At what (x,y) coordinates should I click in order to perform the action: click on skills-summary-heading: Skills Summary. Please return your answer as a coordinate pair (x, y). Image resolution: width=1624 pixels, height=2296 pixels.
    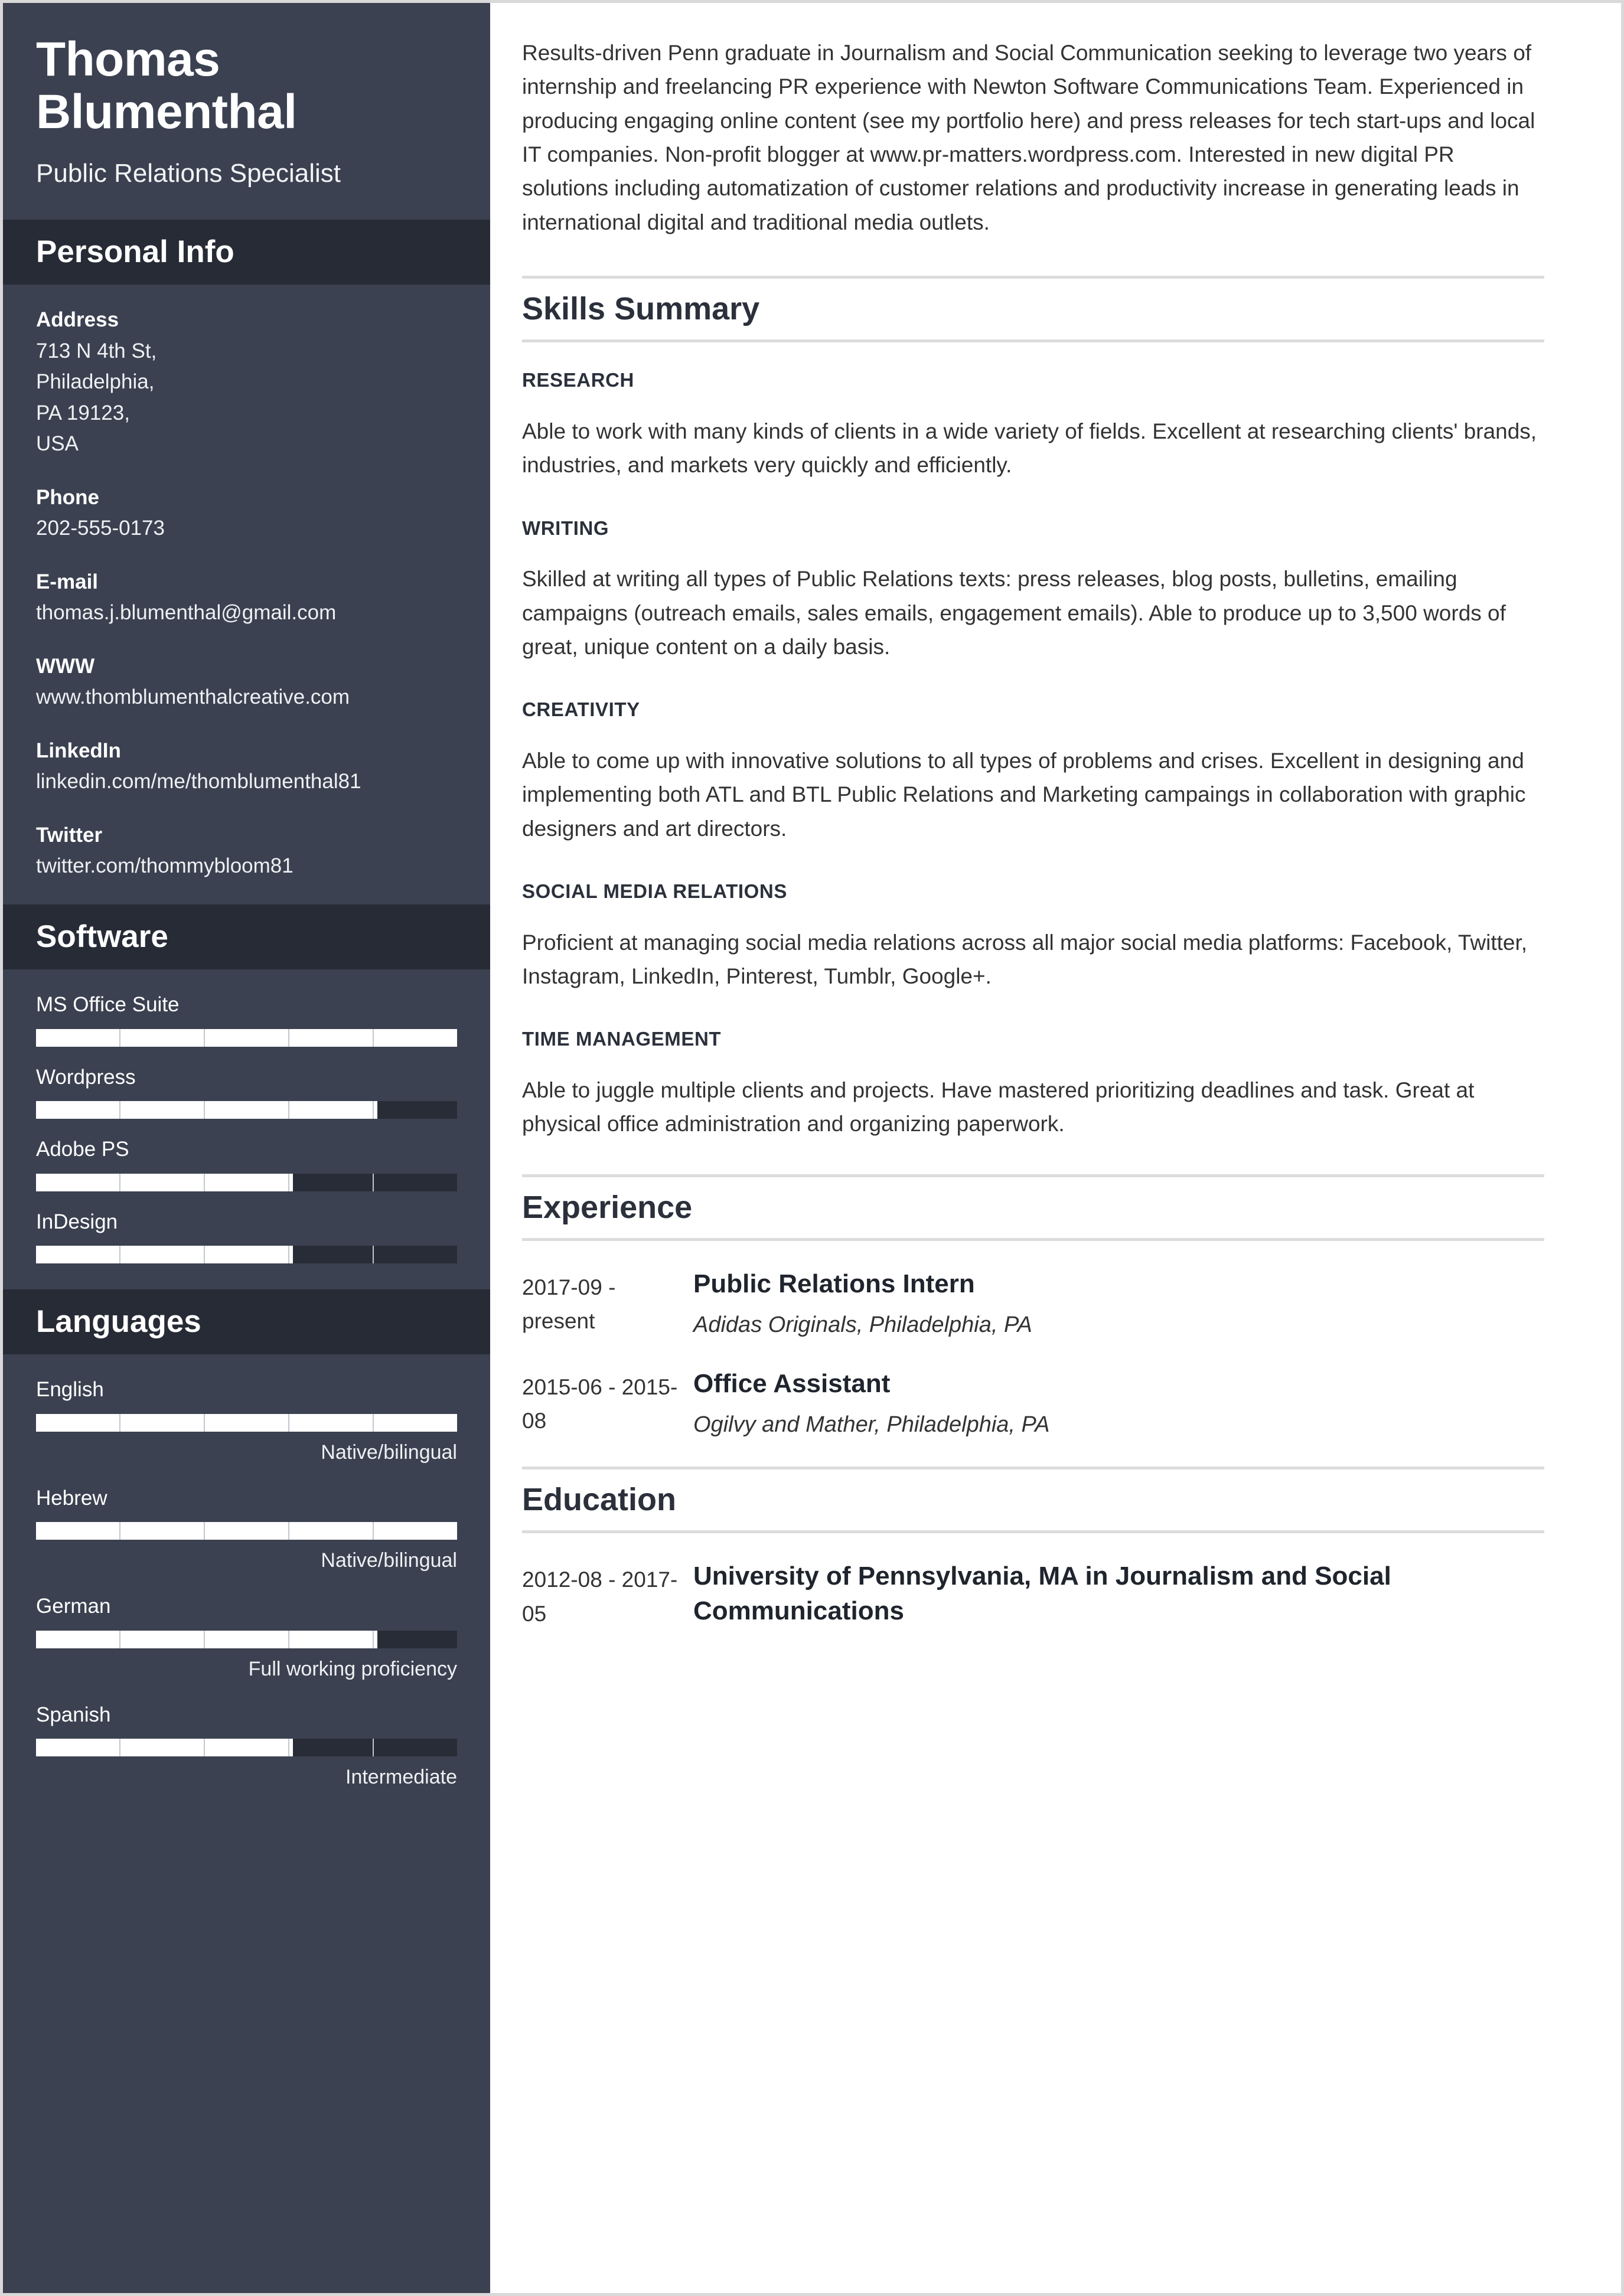
    Looking at the image, I should click on (641, 309).